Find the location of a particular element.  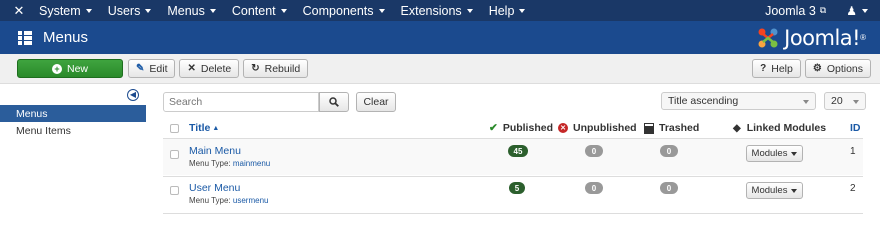

published-count-badge: 5 is located at coordinates (517, 188).